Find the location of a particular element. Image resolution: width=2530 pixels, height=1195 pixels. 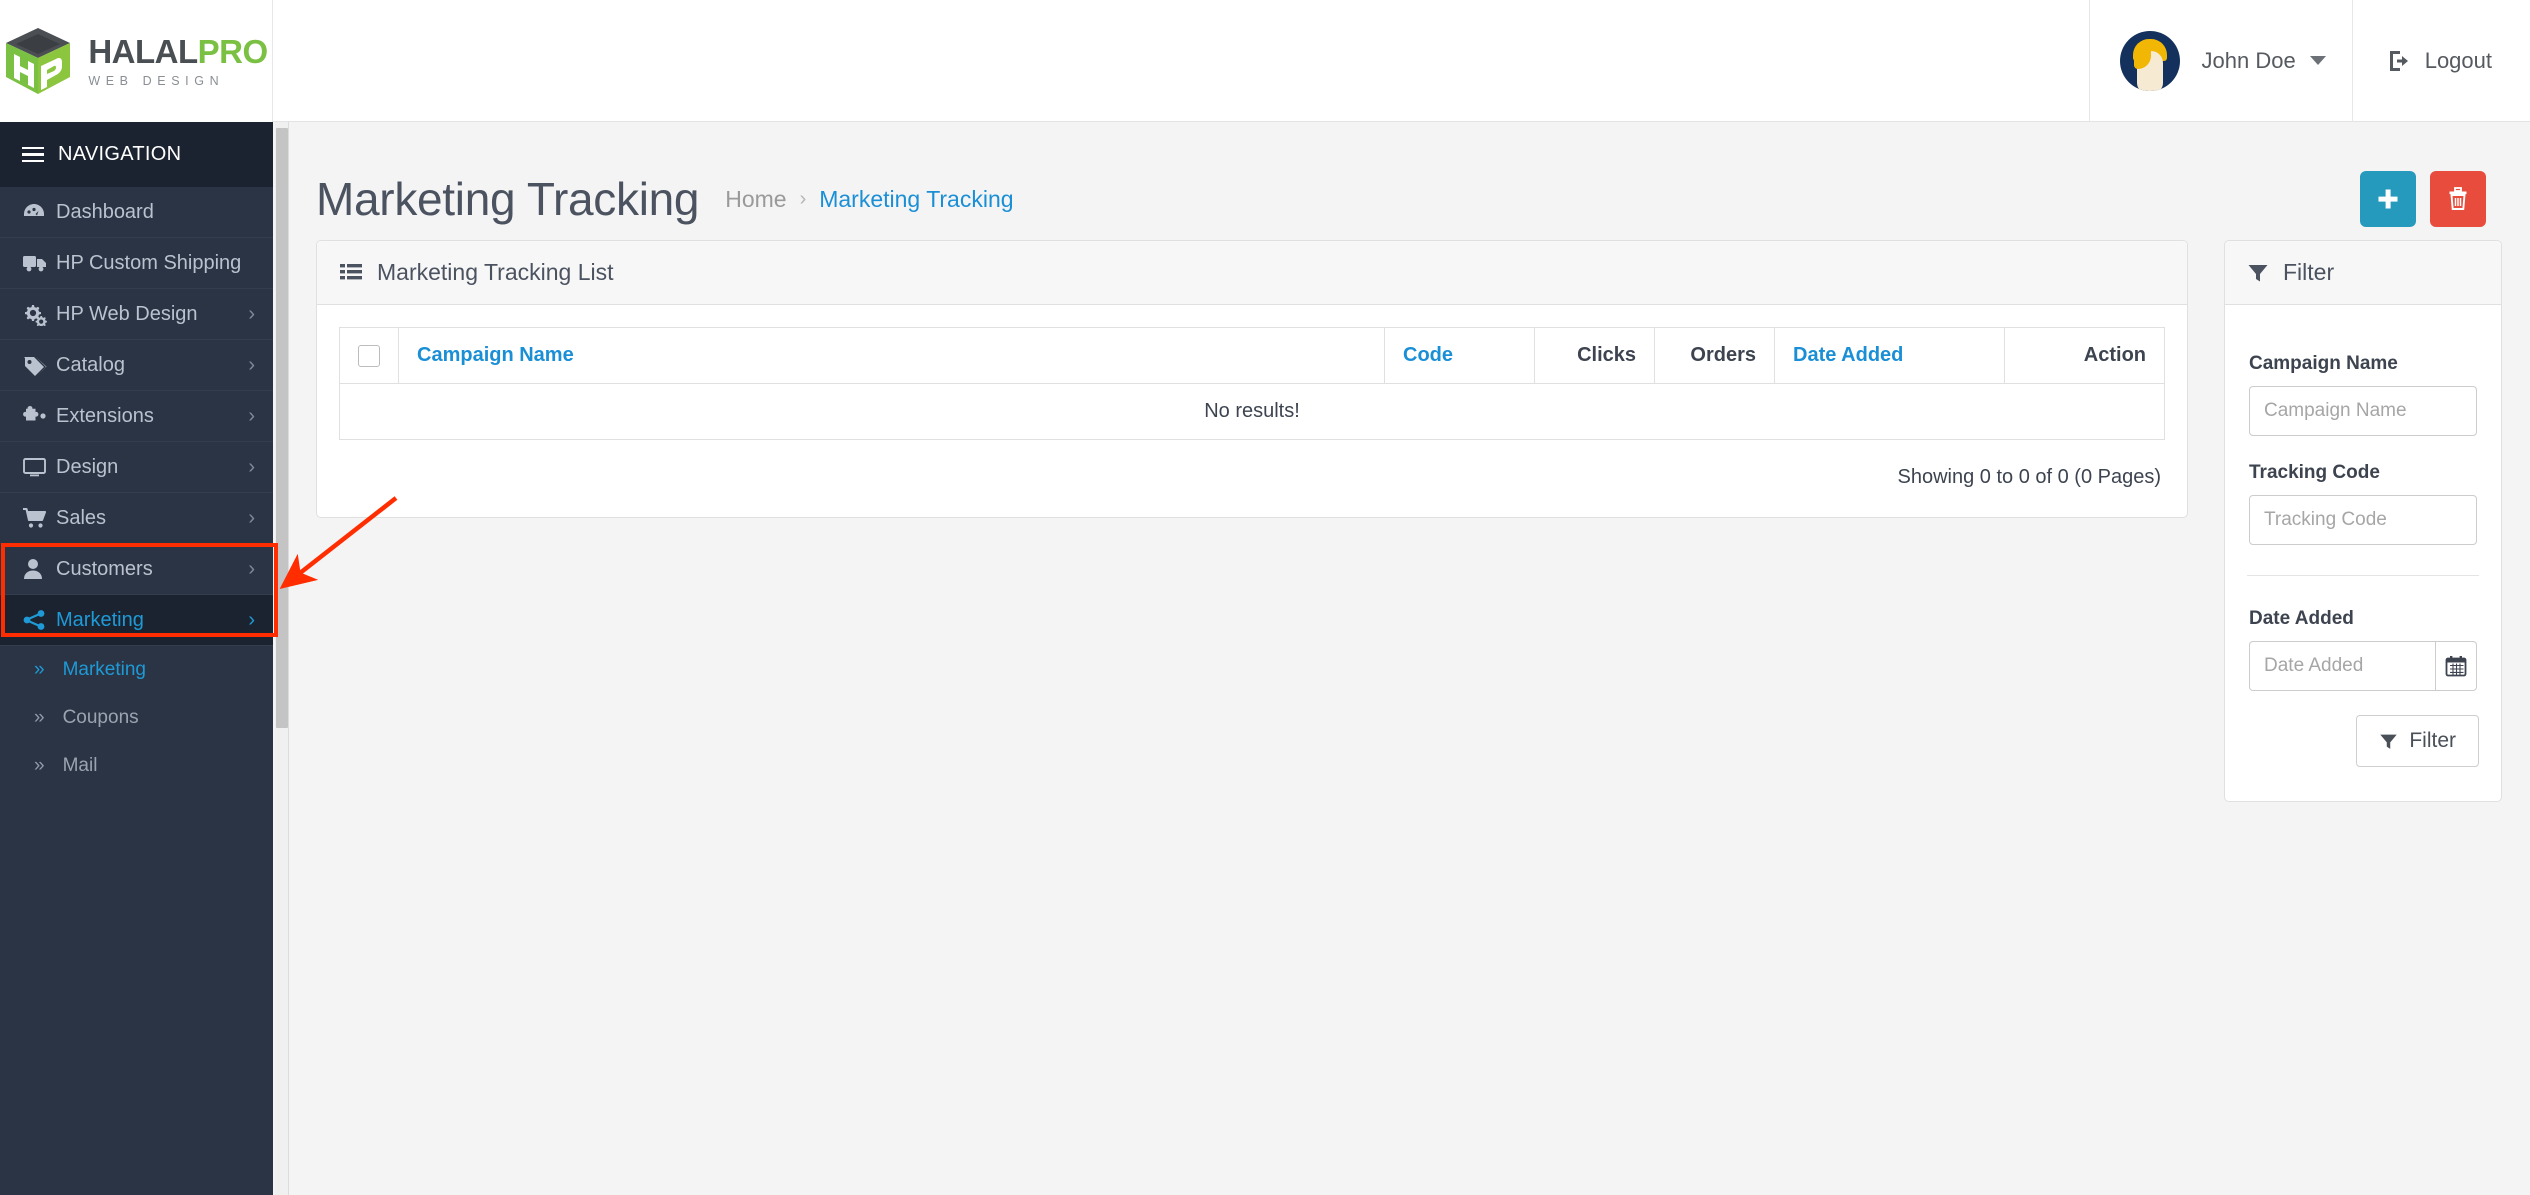

filter-field-campaign-name: Campaign Name is located at coordinates (2363, 381).